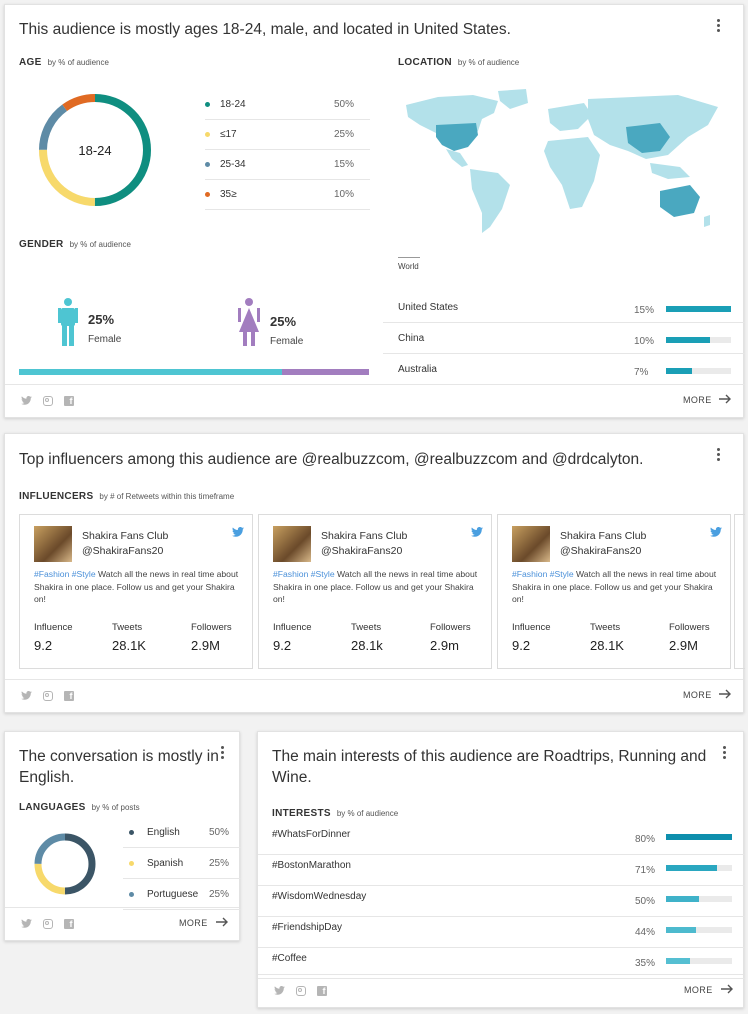  I want to click on gender-title: GENDER, so click(41, 244).